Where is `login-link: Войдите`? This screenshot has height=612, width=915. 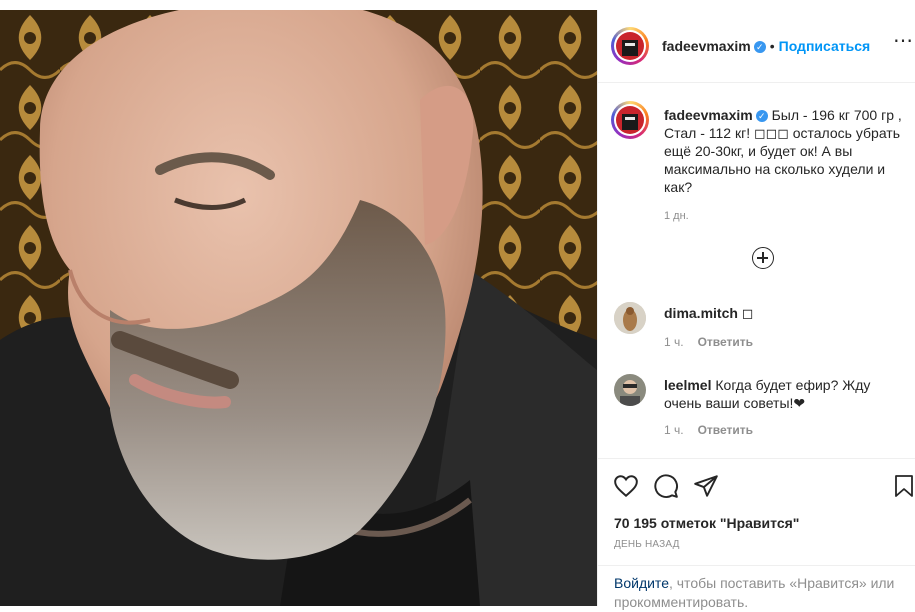 login-link: Войдите is located at coordinates (641, 583).